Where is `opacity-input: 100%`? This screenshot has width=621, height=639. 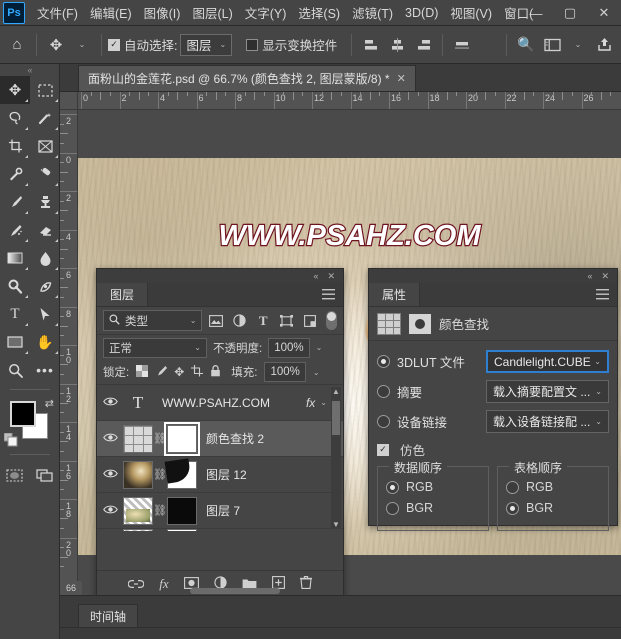 opacity-input: 100% is located at coordinates (289, 347).